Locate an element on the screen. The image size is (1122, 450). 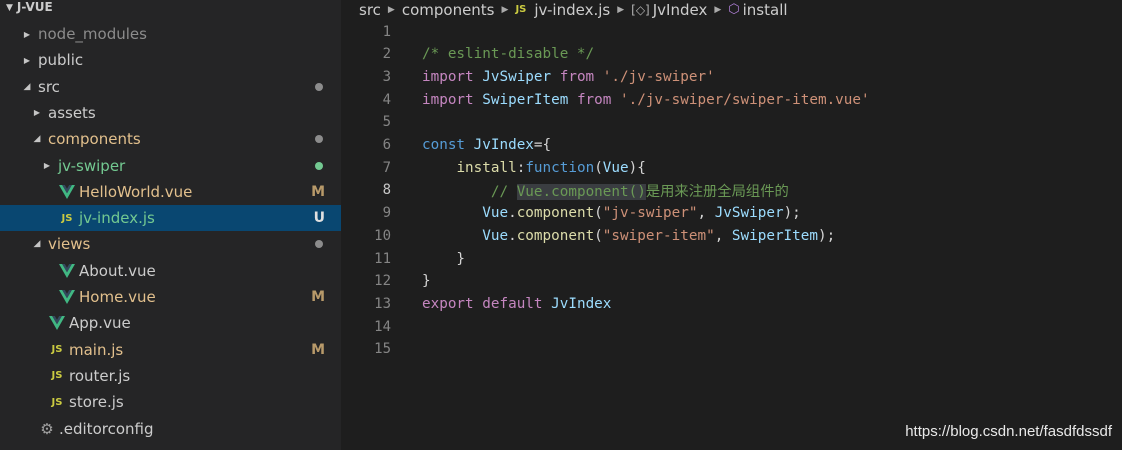
code-line: 6 const JvIndex={ is located at coordinates (731, 145).